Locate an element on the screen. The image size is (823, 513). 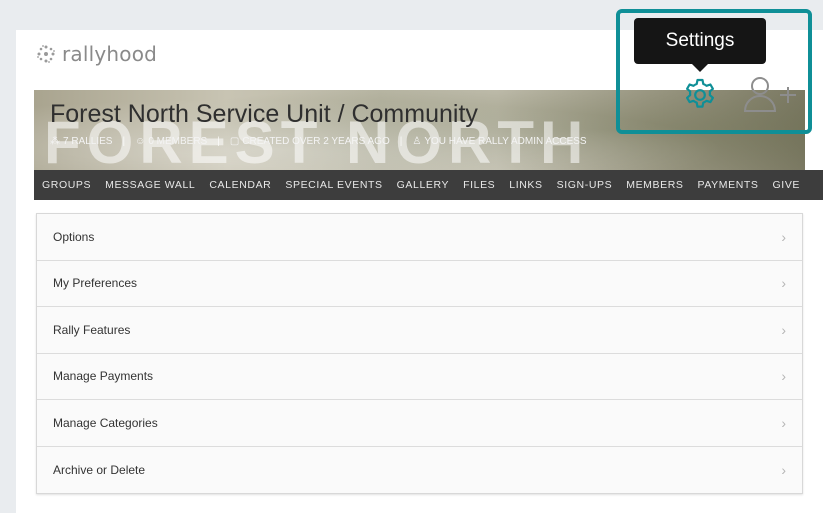
settings-item-archive-or-delete: Archive or Delete › is located at coordinates (419, 469).